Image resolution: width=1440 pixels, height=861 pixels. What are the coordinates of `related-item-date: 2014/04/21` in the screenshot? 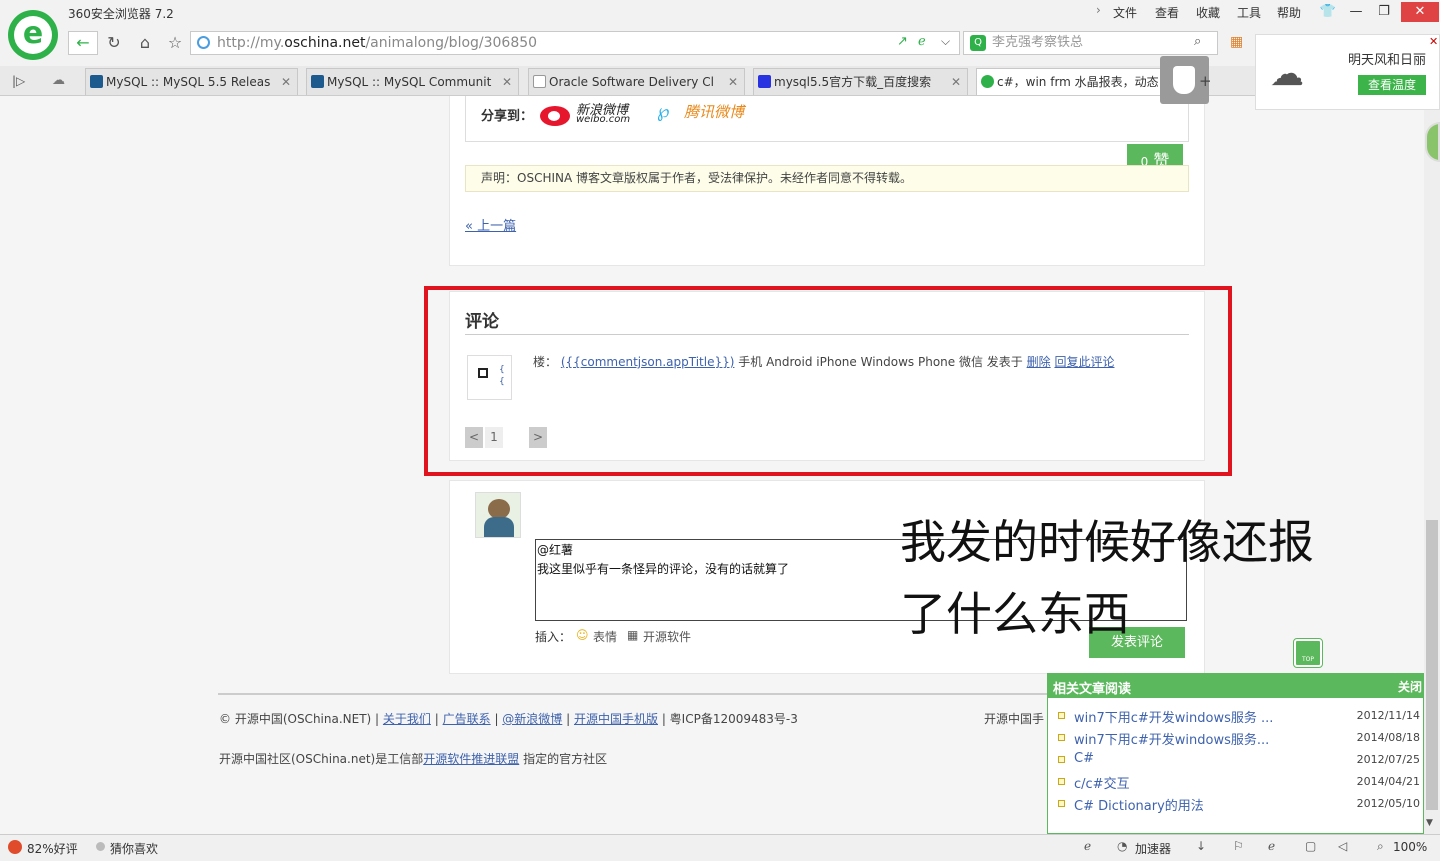 It's located at (1388, 781).